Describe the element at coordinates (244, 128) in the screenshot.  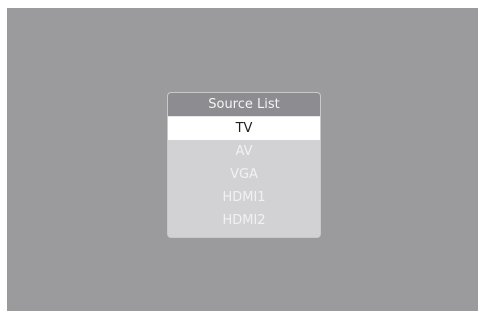
I see `source-item-tv: TV` at that location.